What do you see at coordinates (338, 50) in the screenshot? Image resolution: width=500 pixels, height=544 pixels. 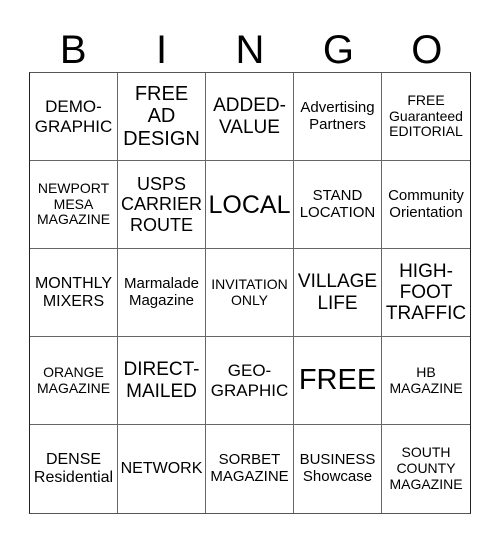 I see `header-letter-g: G` at bounding box center [338, 50].